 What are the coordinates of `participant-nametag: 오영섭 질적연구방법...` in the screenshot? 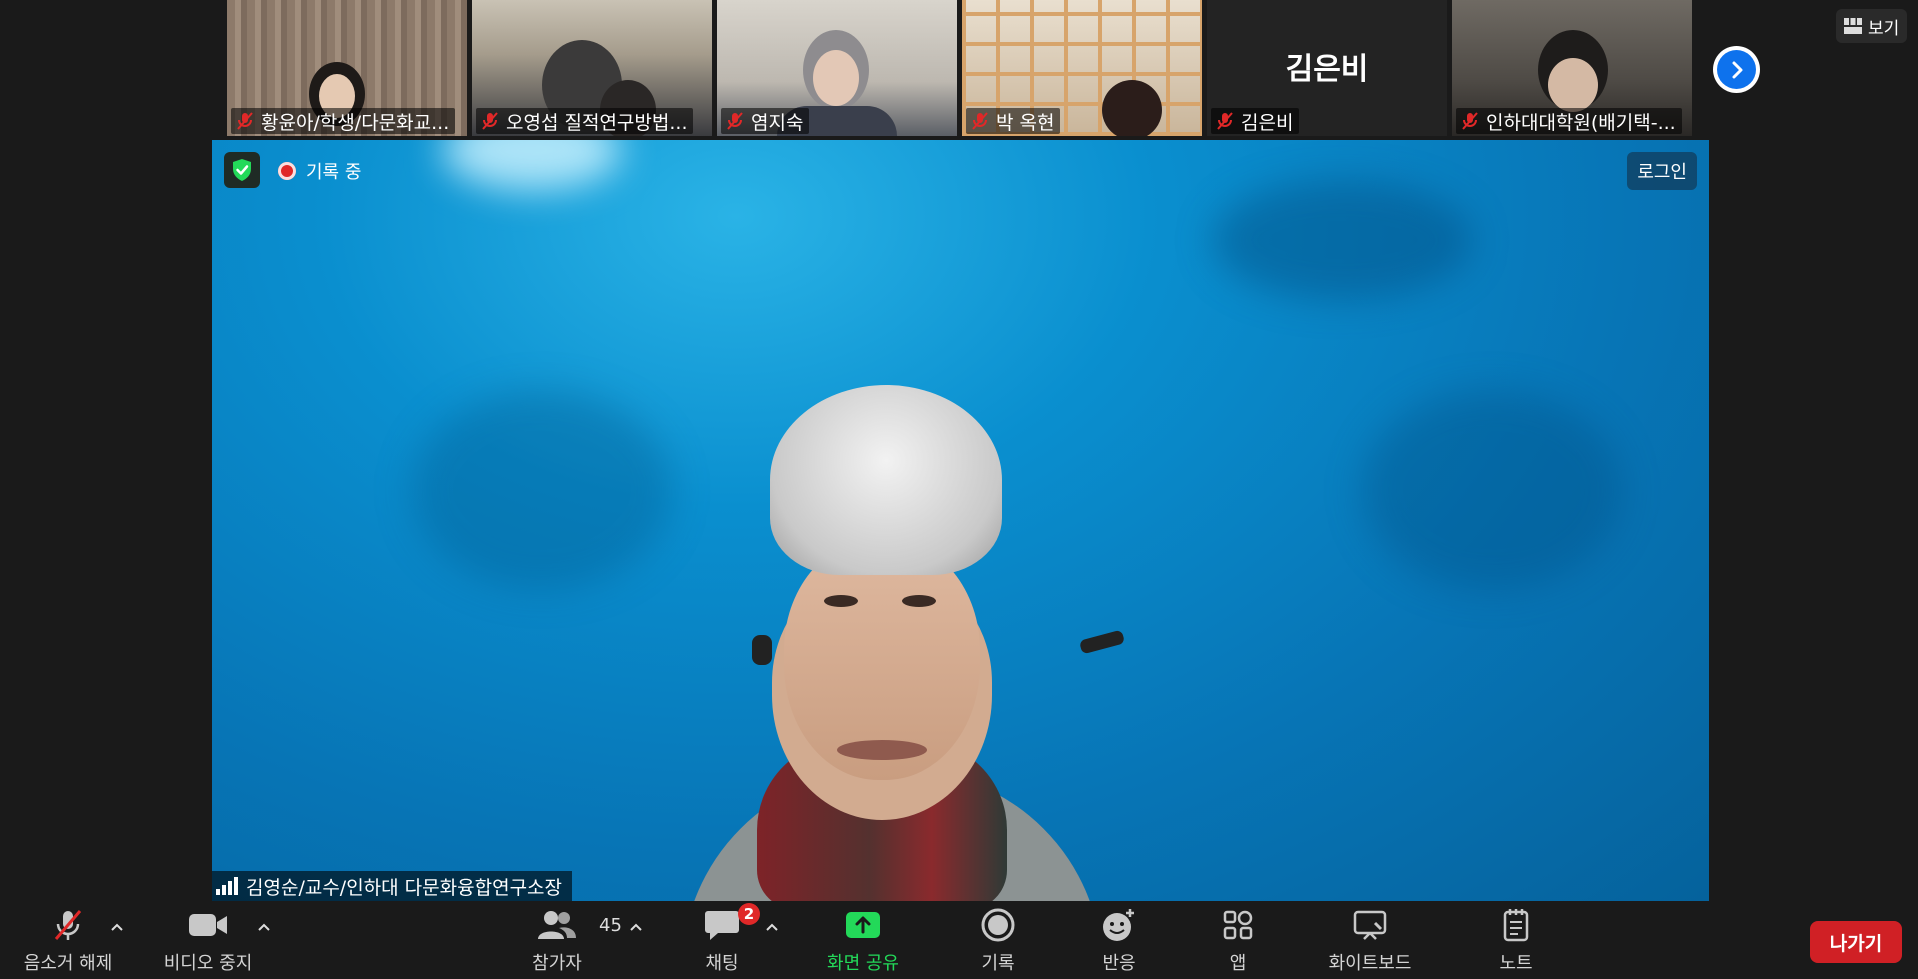 It's located at (585, 121).